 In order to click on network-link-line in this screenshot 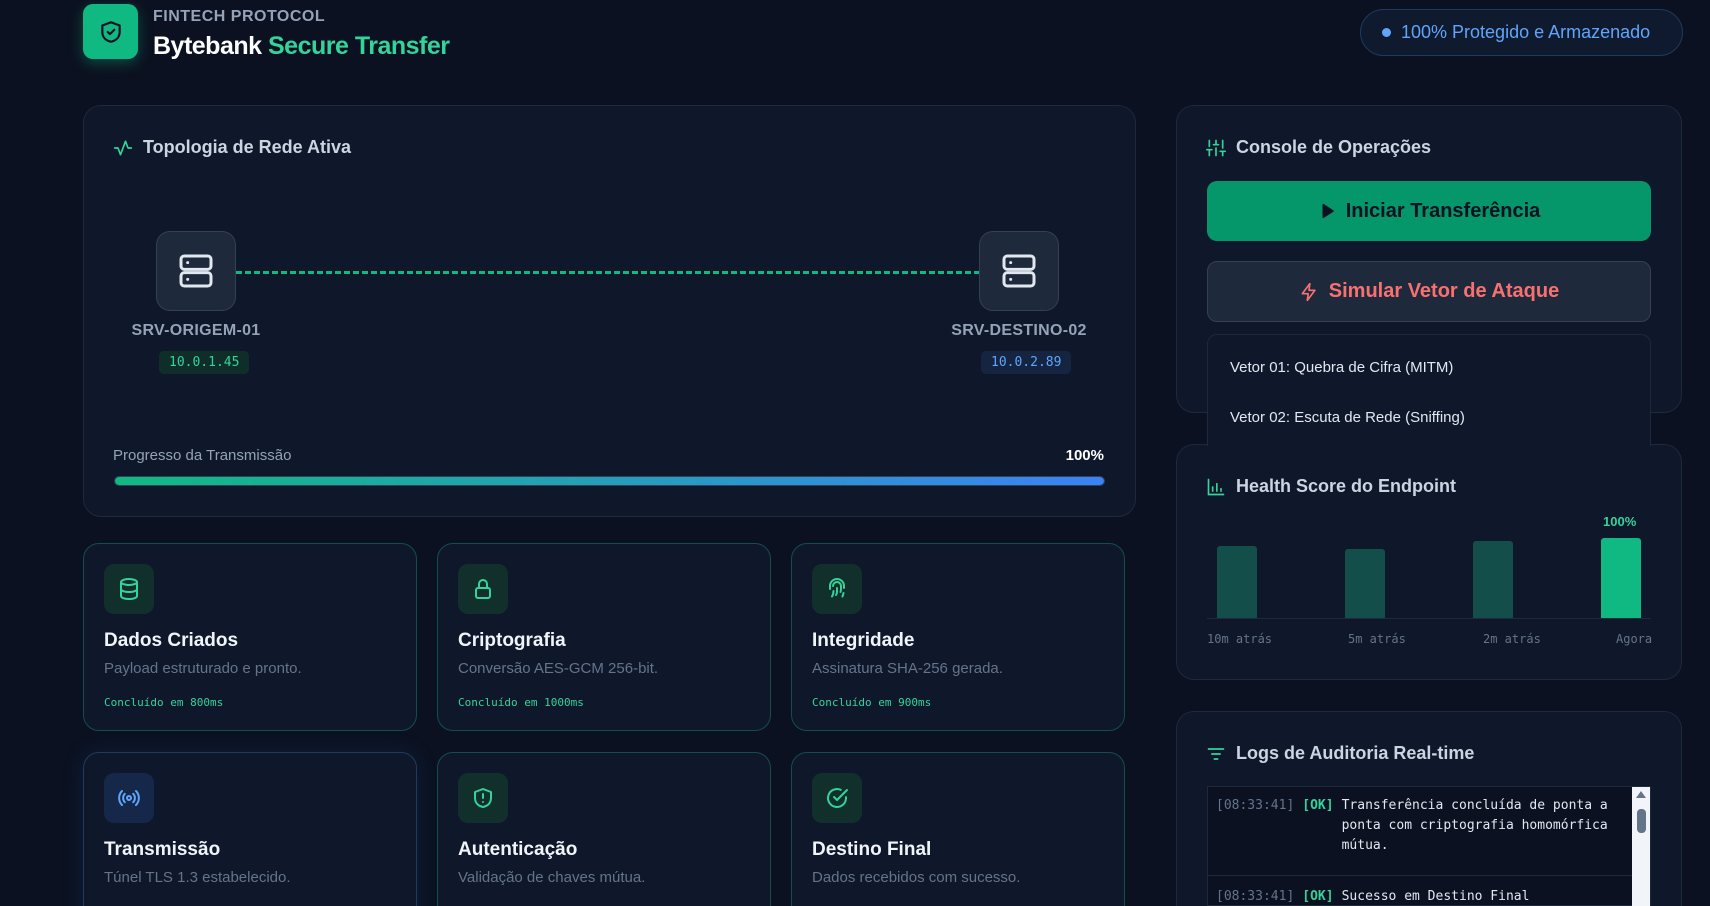, I will do `click(608, 272)`.